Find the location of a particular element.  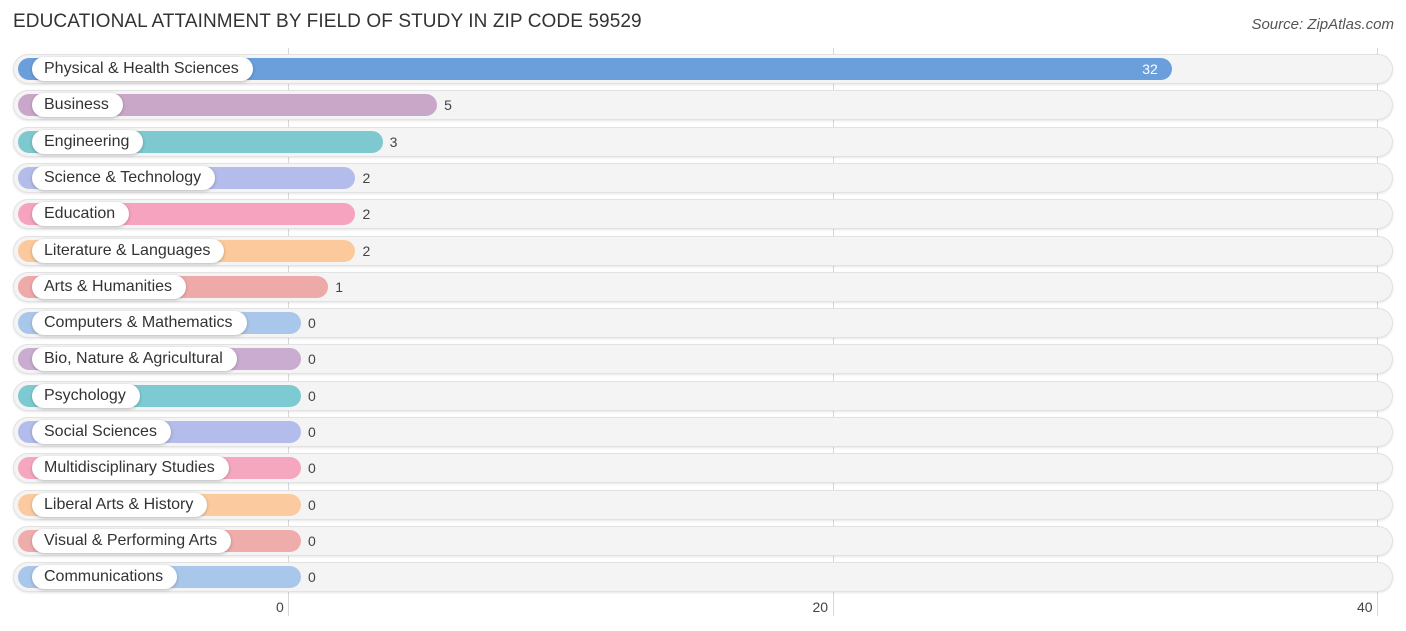

value-label: 3 is located at coordinates (393, 141).